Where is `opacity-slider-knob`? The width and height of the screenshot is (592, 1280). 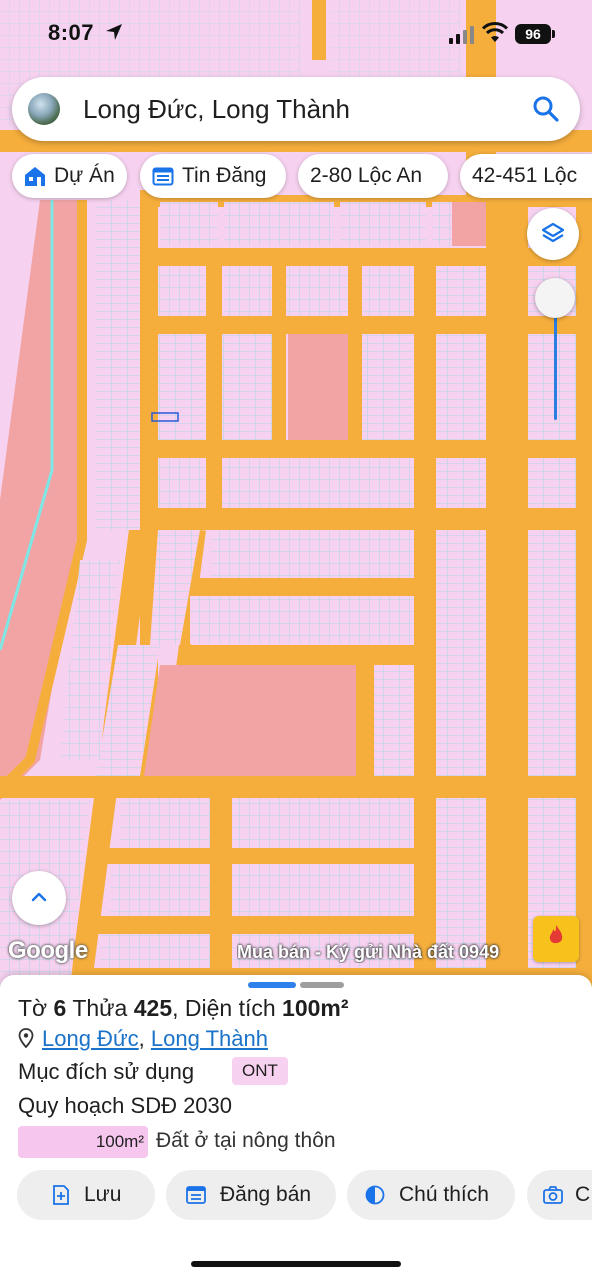
opacity-slider-knob is located at coordinates (555, 298).